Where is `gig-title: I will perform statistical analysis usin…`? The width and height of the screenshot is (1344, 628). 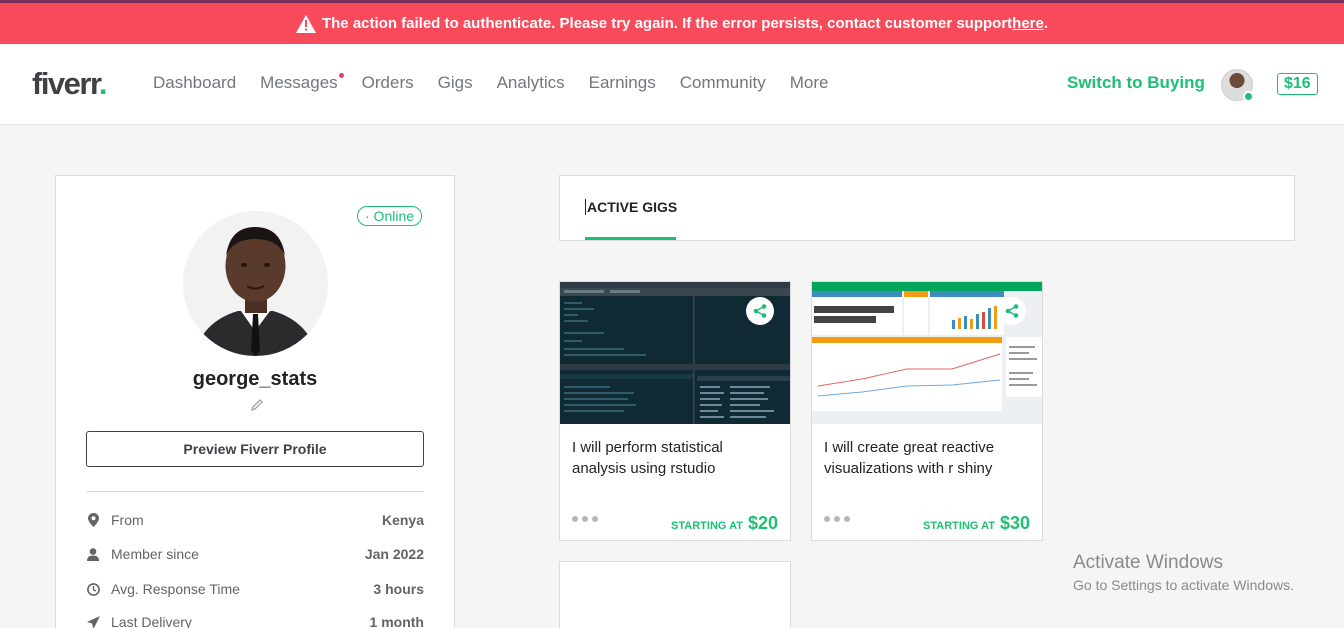
gig-title: I will perform statistical analysis usin… is located at coordinates (674, 458).